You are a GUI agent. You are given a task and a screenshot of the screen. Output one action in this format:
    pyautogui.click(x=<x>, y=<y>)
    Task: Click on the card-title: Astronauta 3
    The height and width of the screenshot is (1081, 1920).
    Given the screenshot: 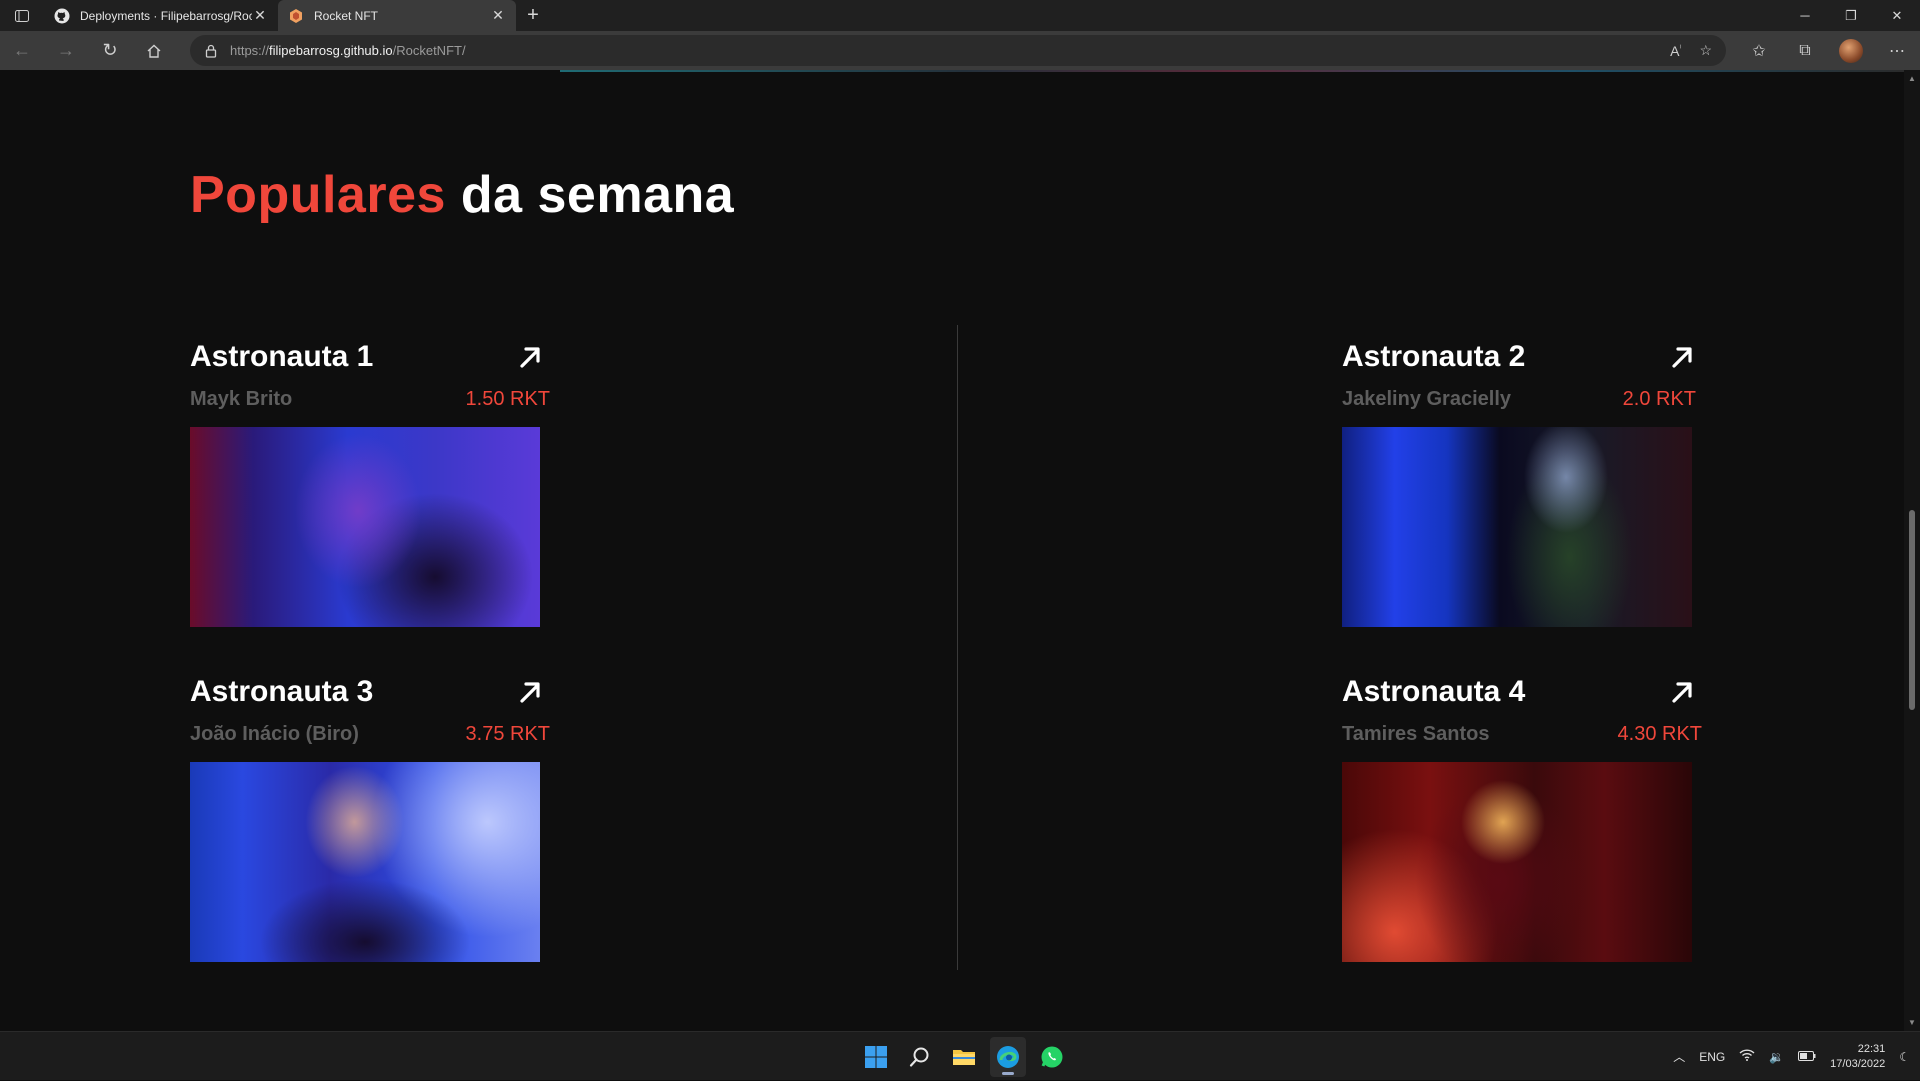 What is the action you would take?
    pyautogui.click(x=282, y=691)
    